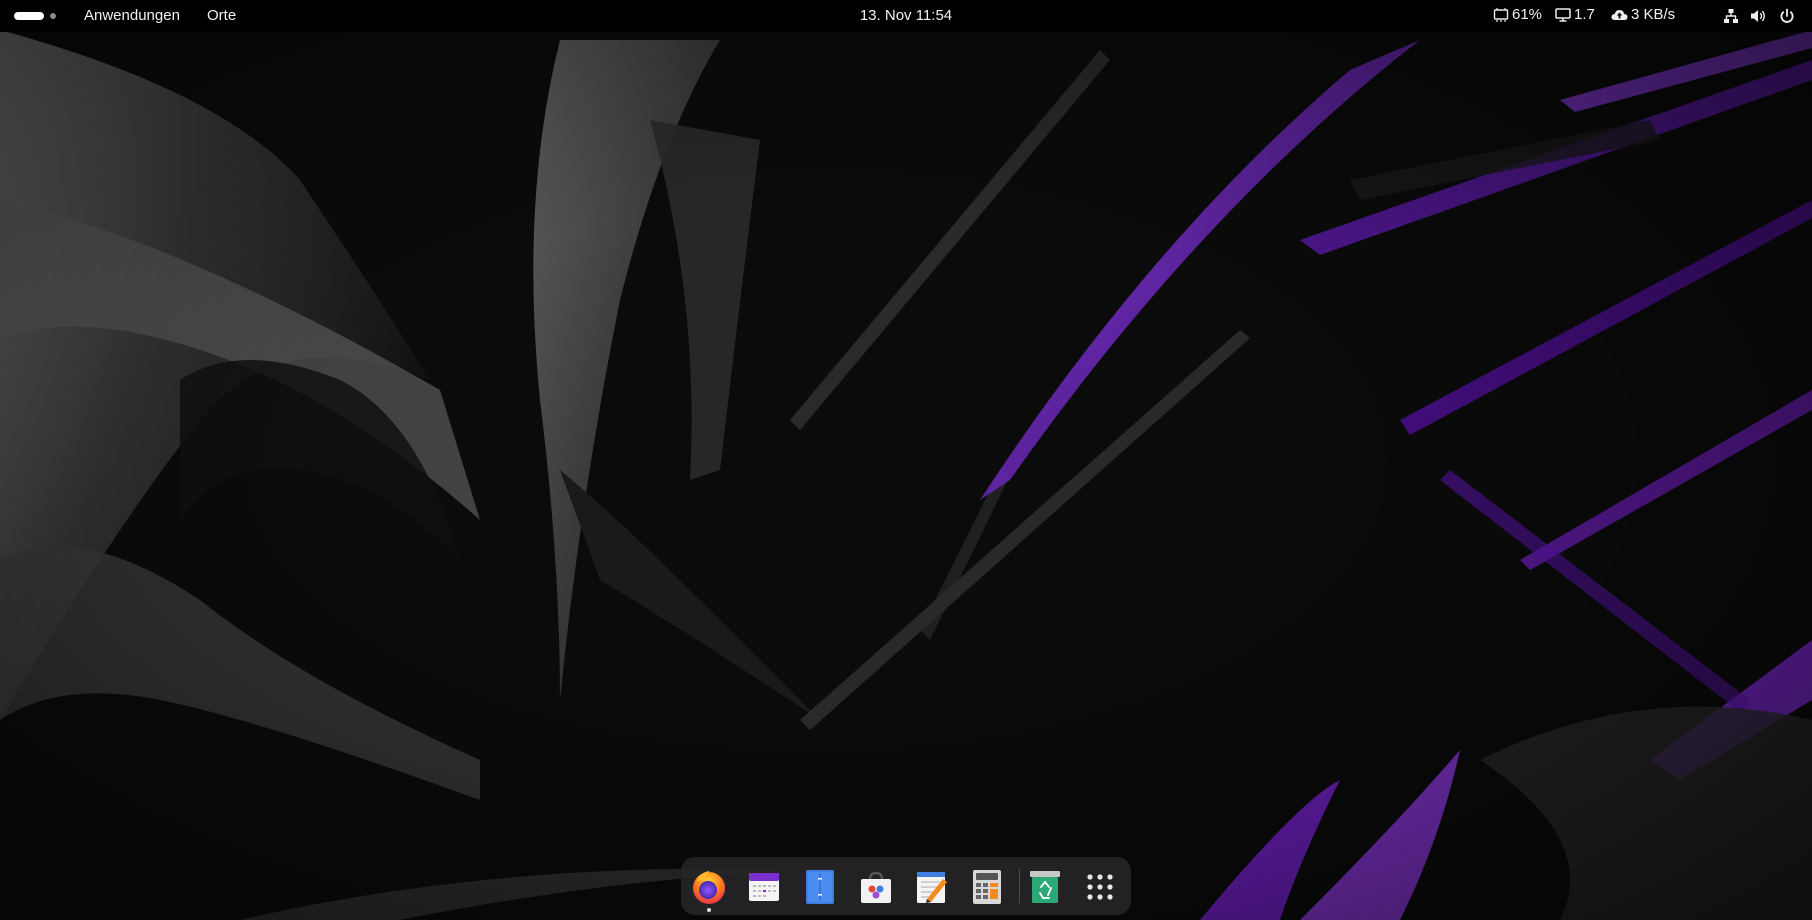 Image resolution: width=1812 pixels, height=920 pixels. I want to click on date-time-menu: 13. Nov 11:54, so click(906, 15).